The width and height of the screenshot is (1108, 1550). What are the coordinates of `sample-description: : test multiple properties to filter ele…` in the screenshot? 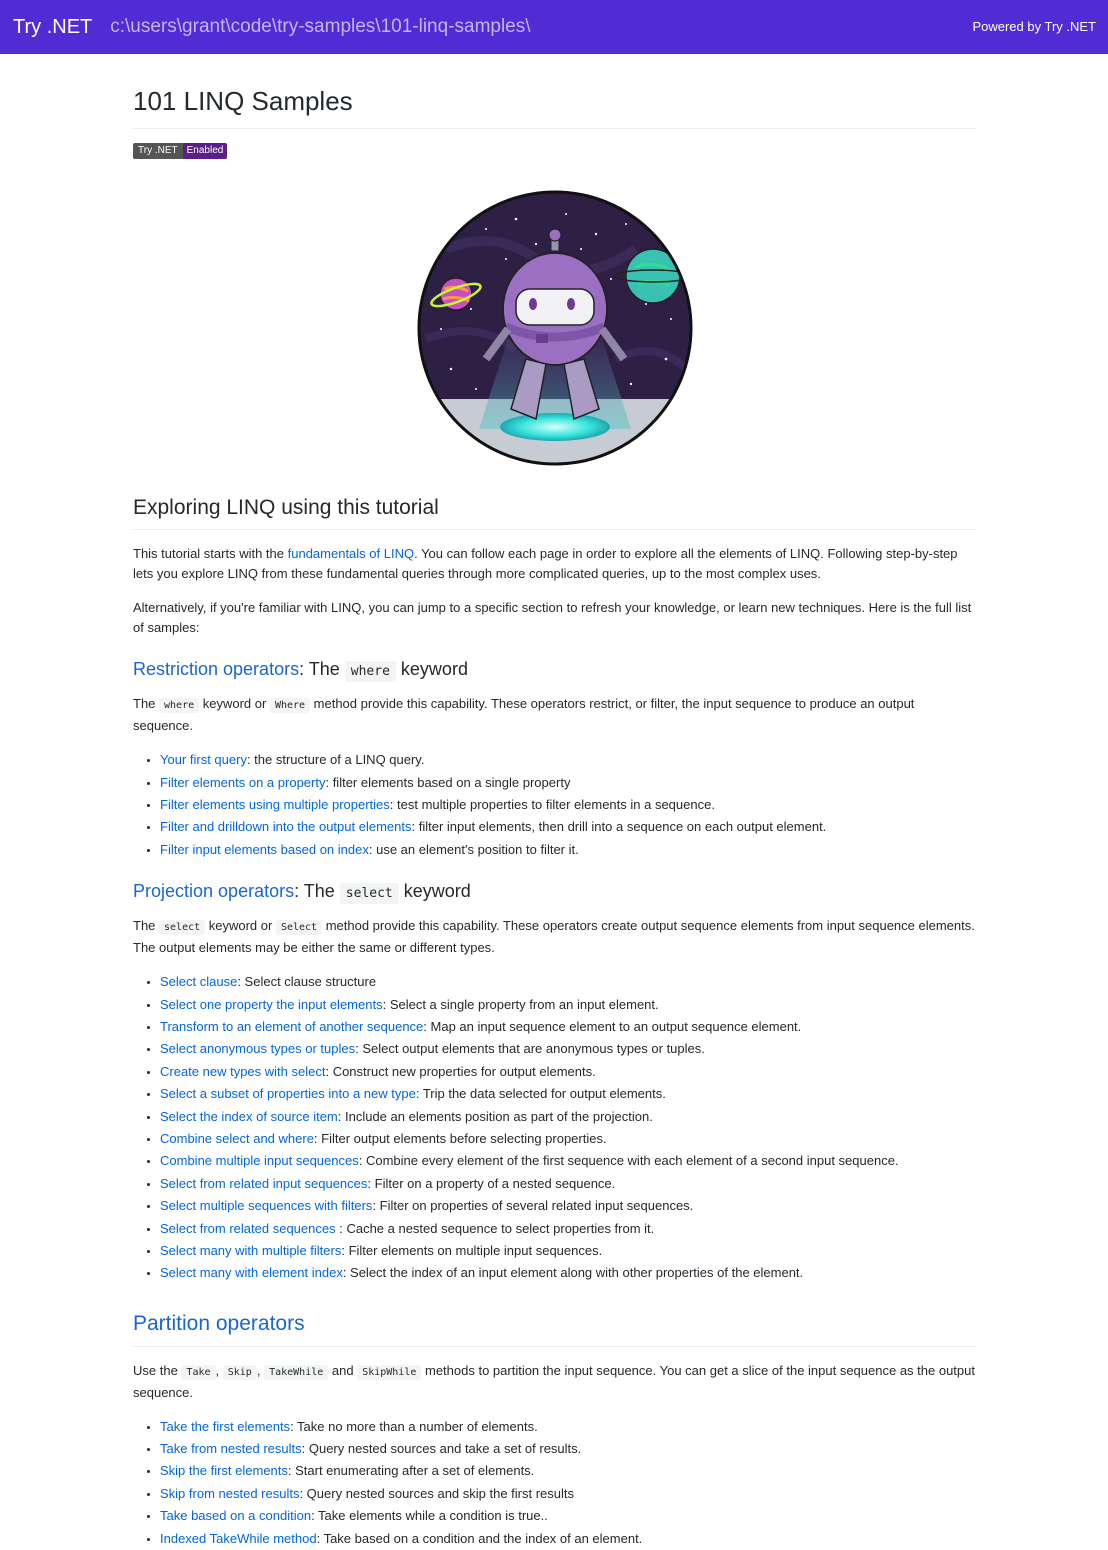 It's located at (552, 805).